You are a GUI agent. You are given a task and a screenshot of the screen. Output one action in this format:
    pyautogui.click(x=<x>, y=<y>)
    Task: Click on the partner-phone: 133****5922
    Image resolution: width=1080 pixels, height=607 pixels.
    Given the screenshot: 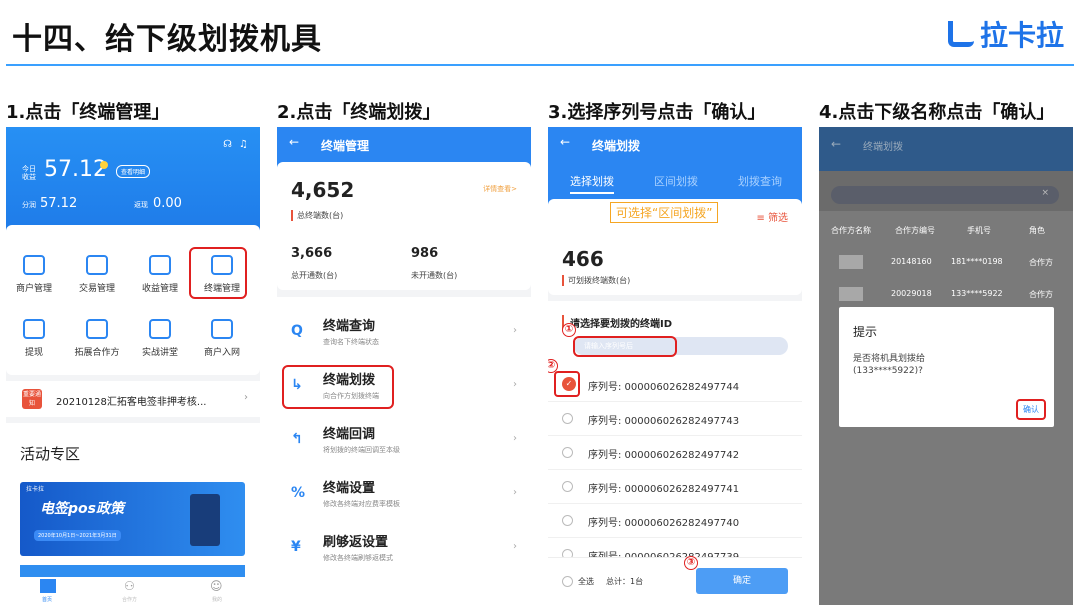 What is the action you would take?
    pyautogui.click(x=977, y=293)
    